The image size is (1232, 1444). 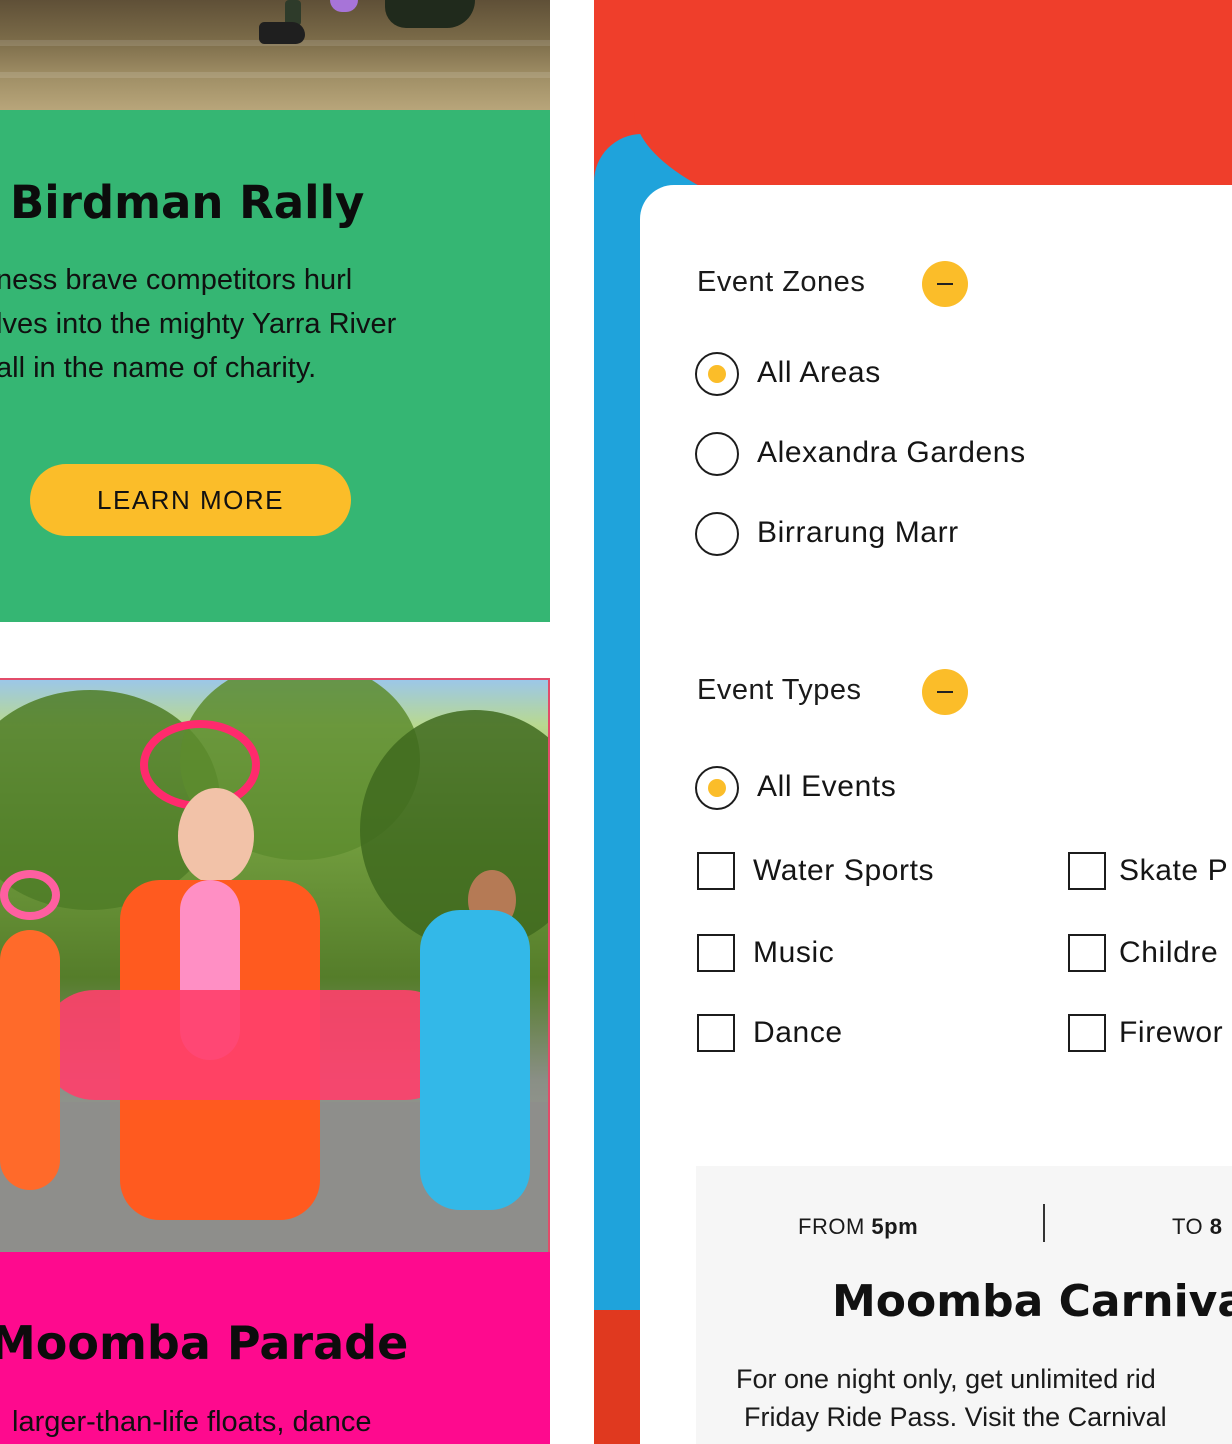 I want to click on collapse-zones-button, so click(x=945, y=284).